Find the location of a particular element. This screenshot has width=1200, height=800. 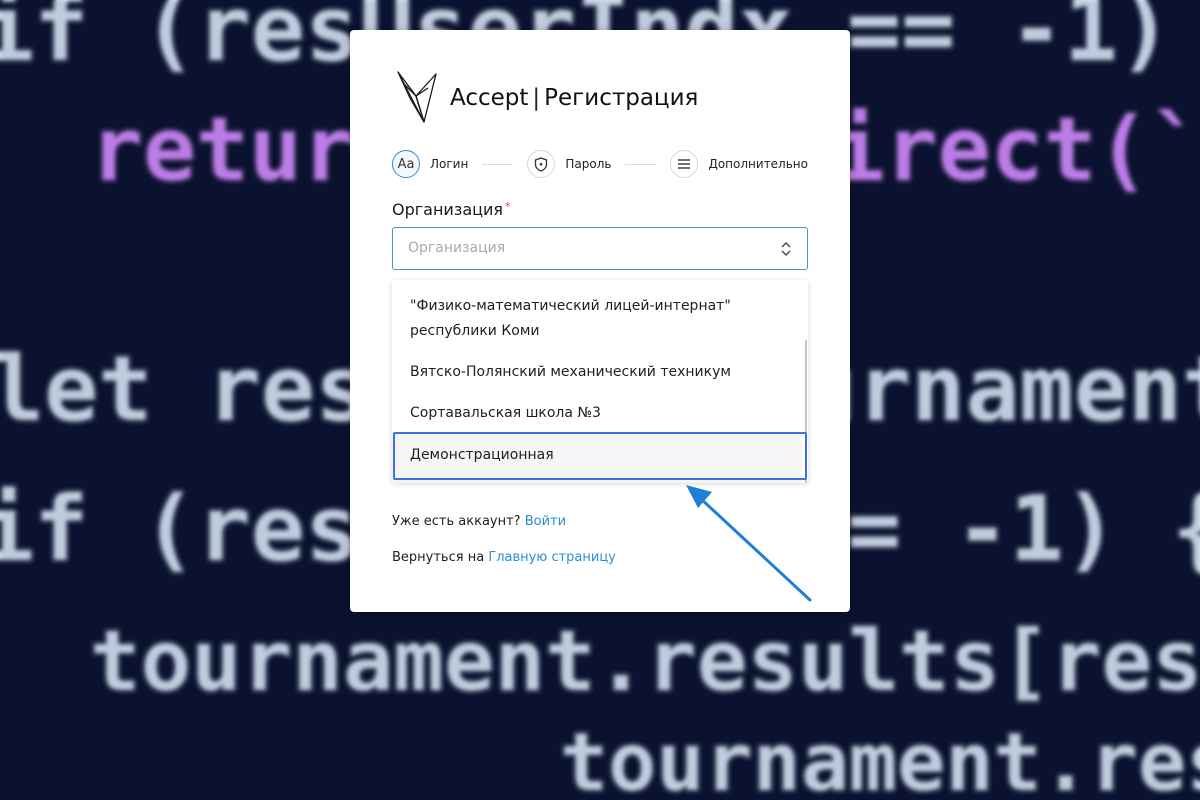

login-link: Войти is located at coordinates (545, 521).